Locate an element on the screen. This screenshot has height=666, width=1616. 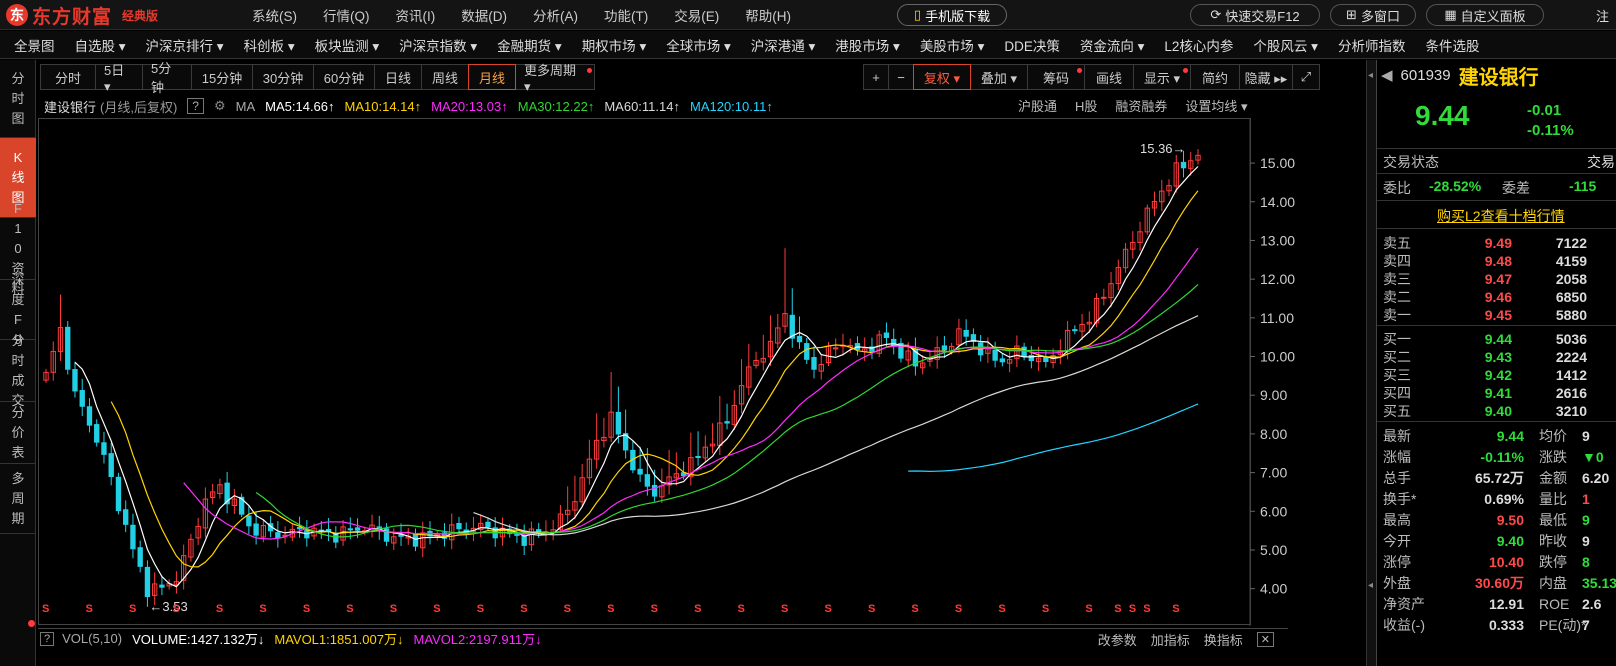
left-tab-6: 多周期 is located at coordinates (18, 499).